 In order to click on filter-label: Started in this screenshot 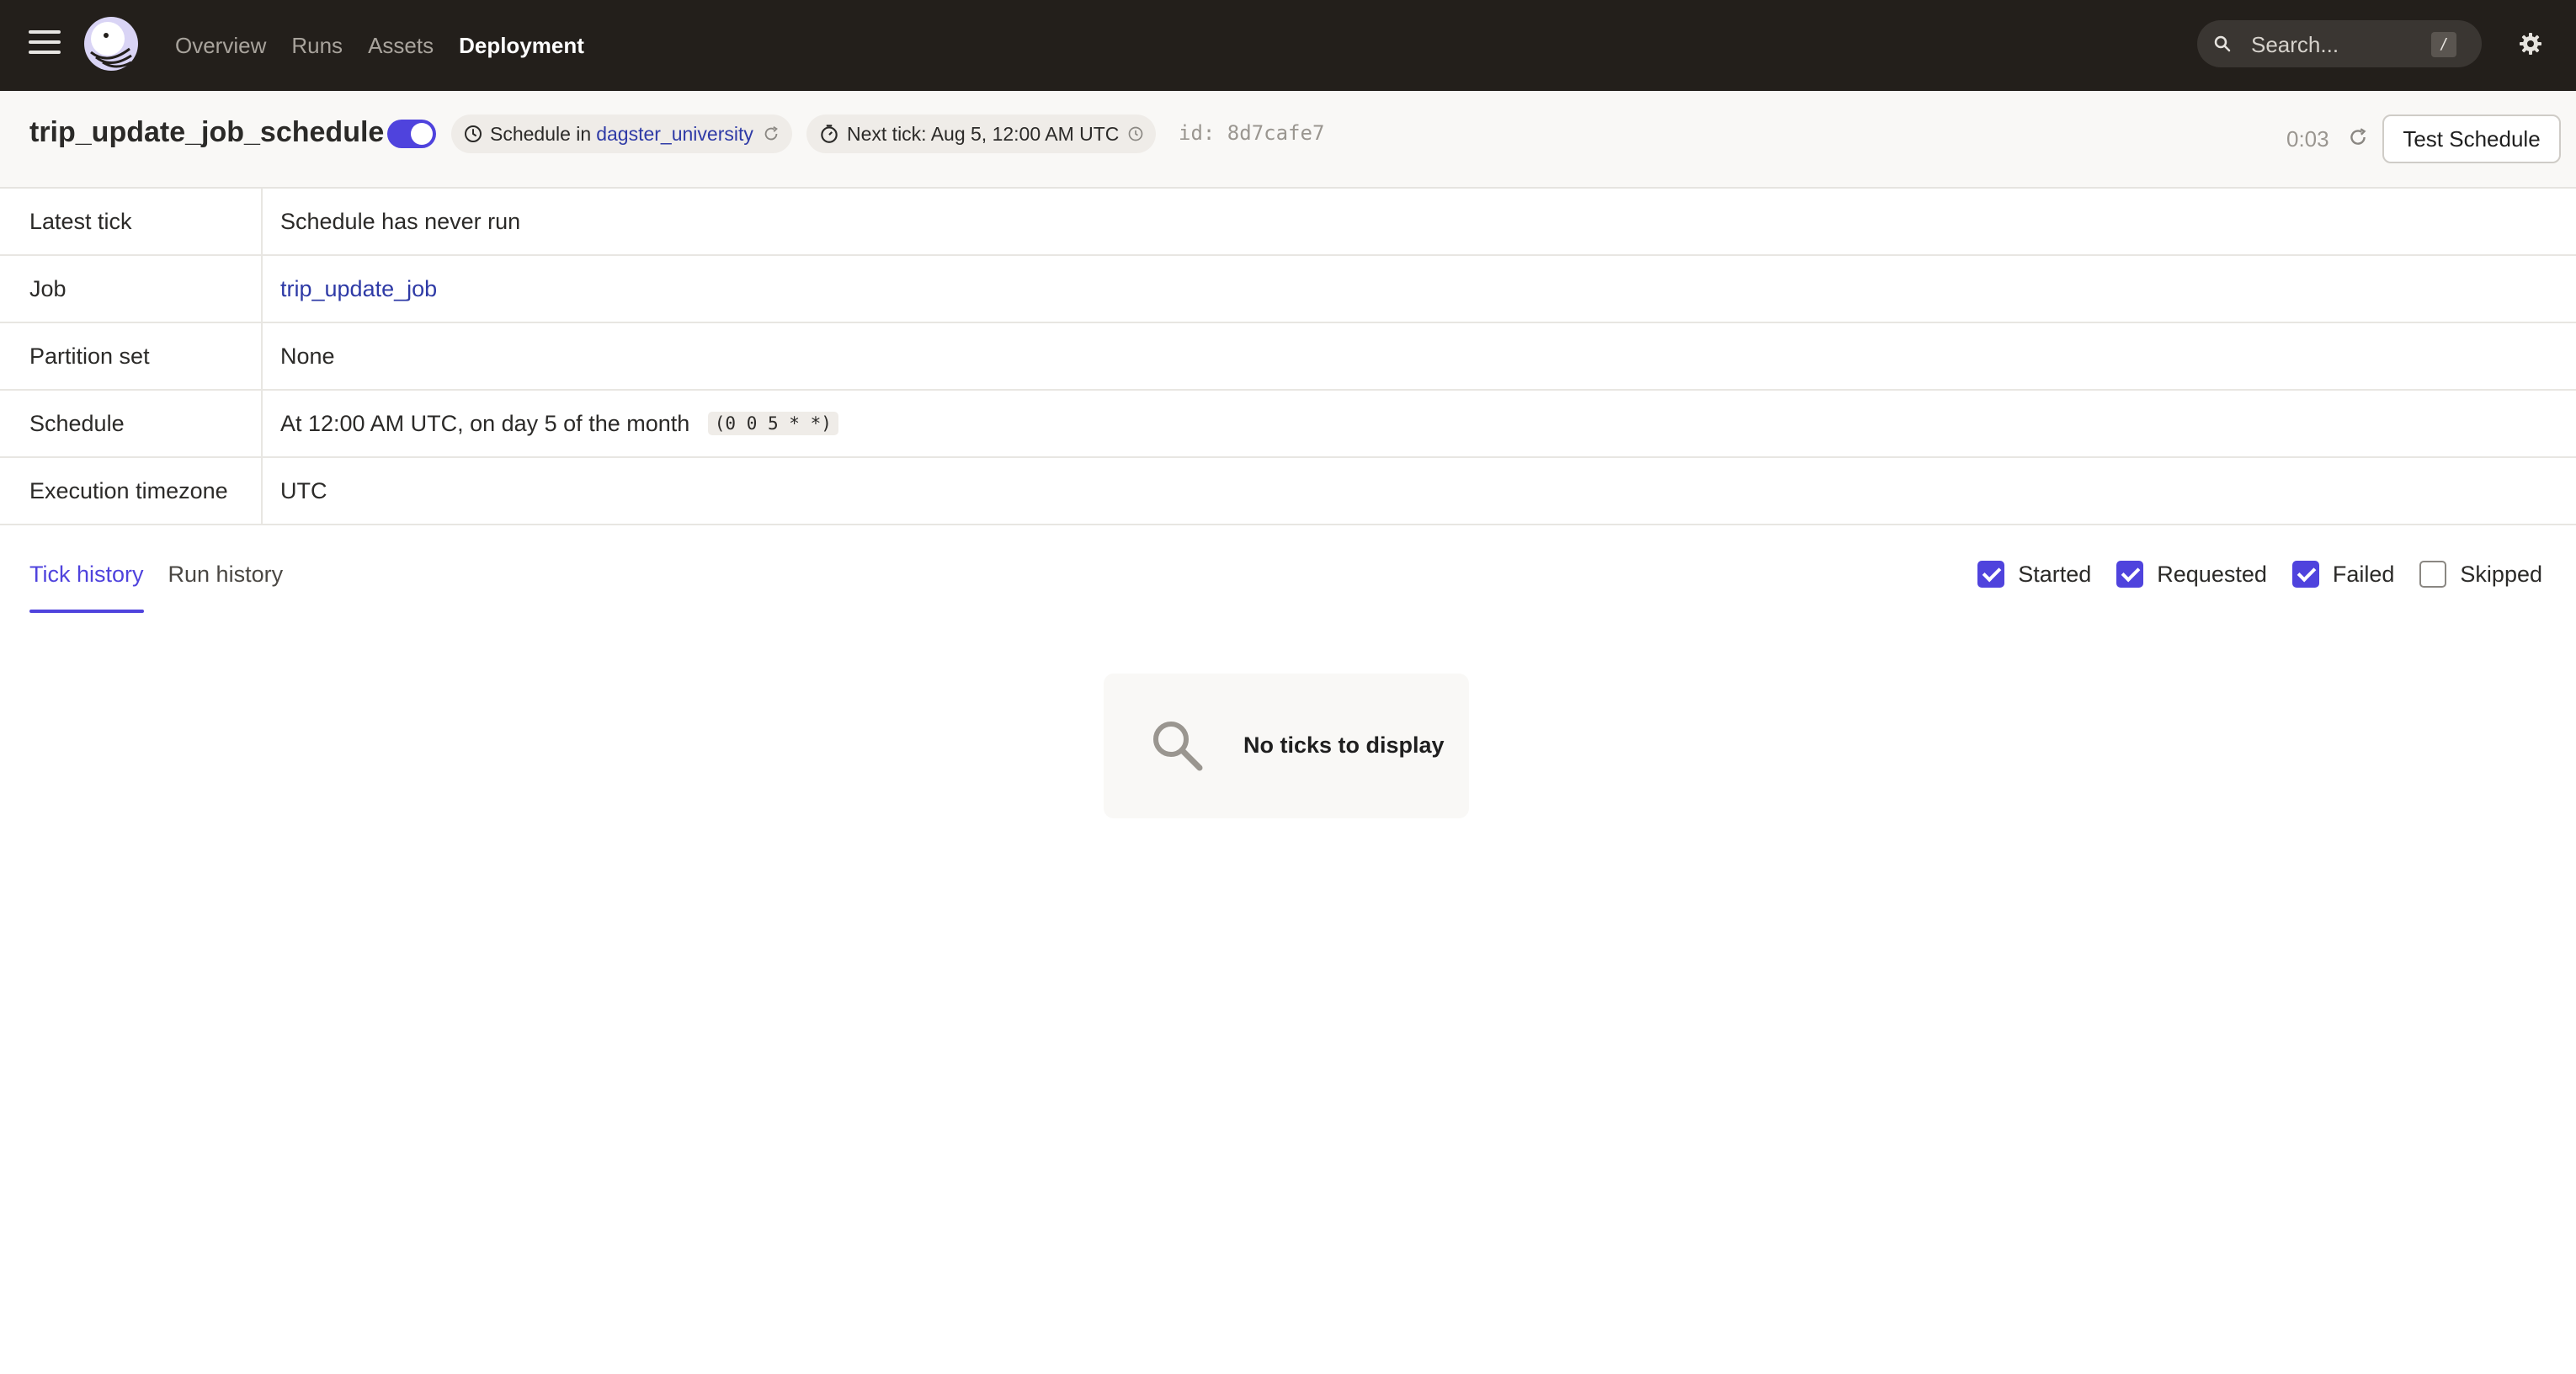, I will do `click(2055, 574)`.